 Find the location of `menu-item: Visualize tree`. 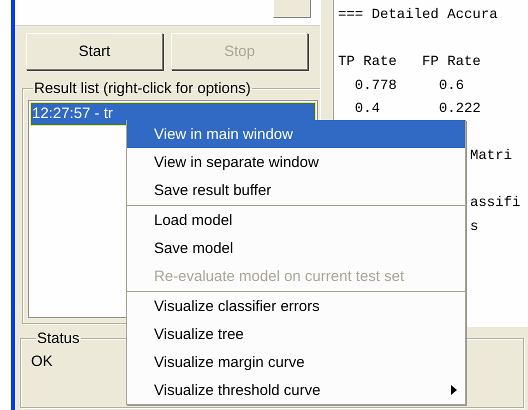

menu-item: Visualize tree is located at coordinates (296, 334).